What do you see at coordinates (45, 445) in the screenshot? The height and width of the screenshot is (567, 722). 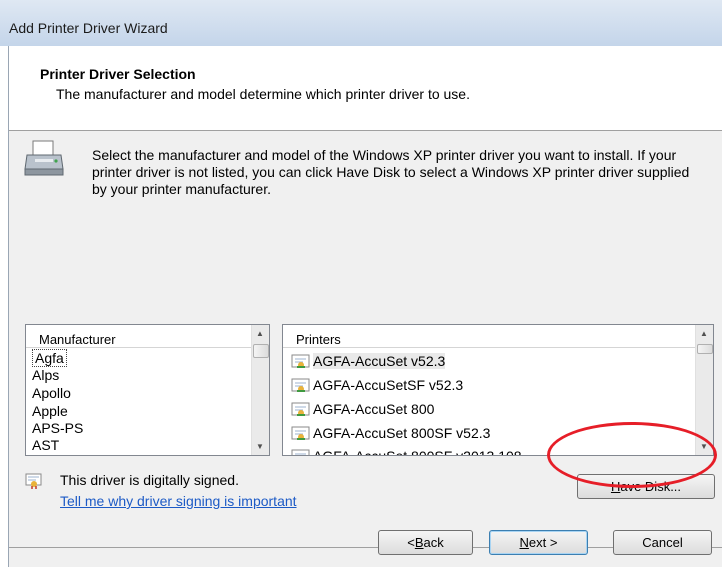 I see `list-item: AST` at bounding box center [45, 445].